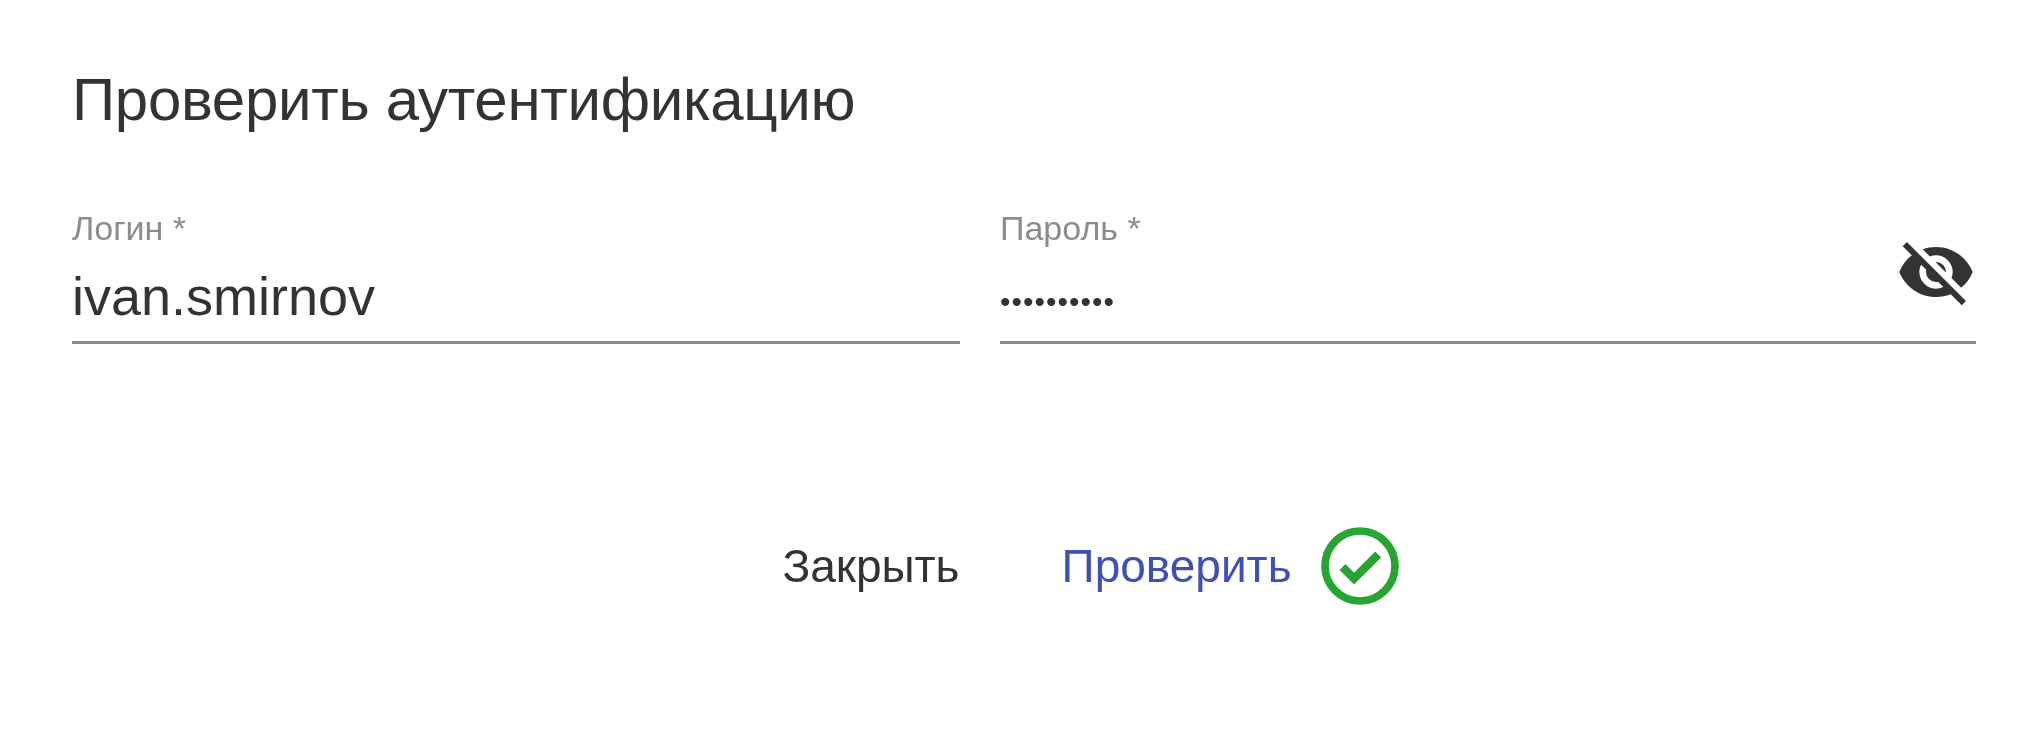  I want to click on dialog-title: Проверить аутентификацию, so click(464, 100).